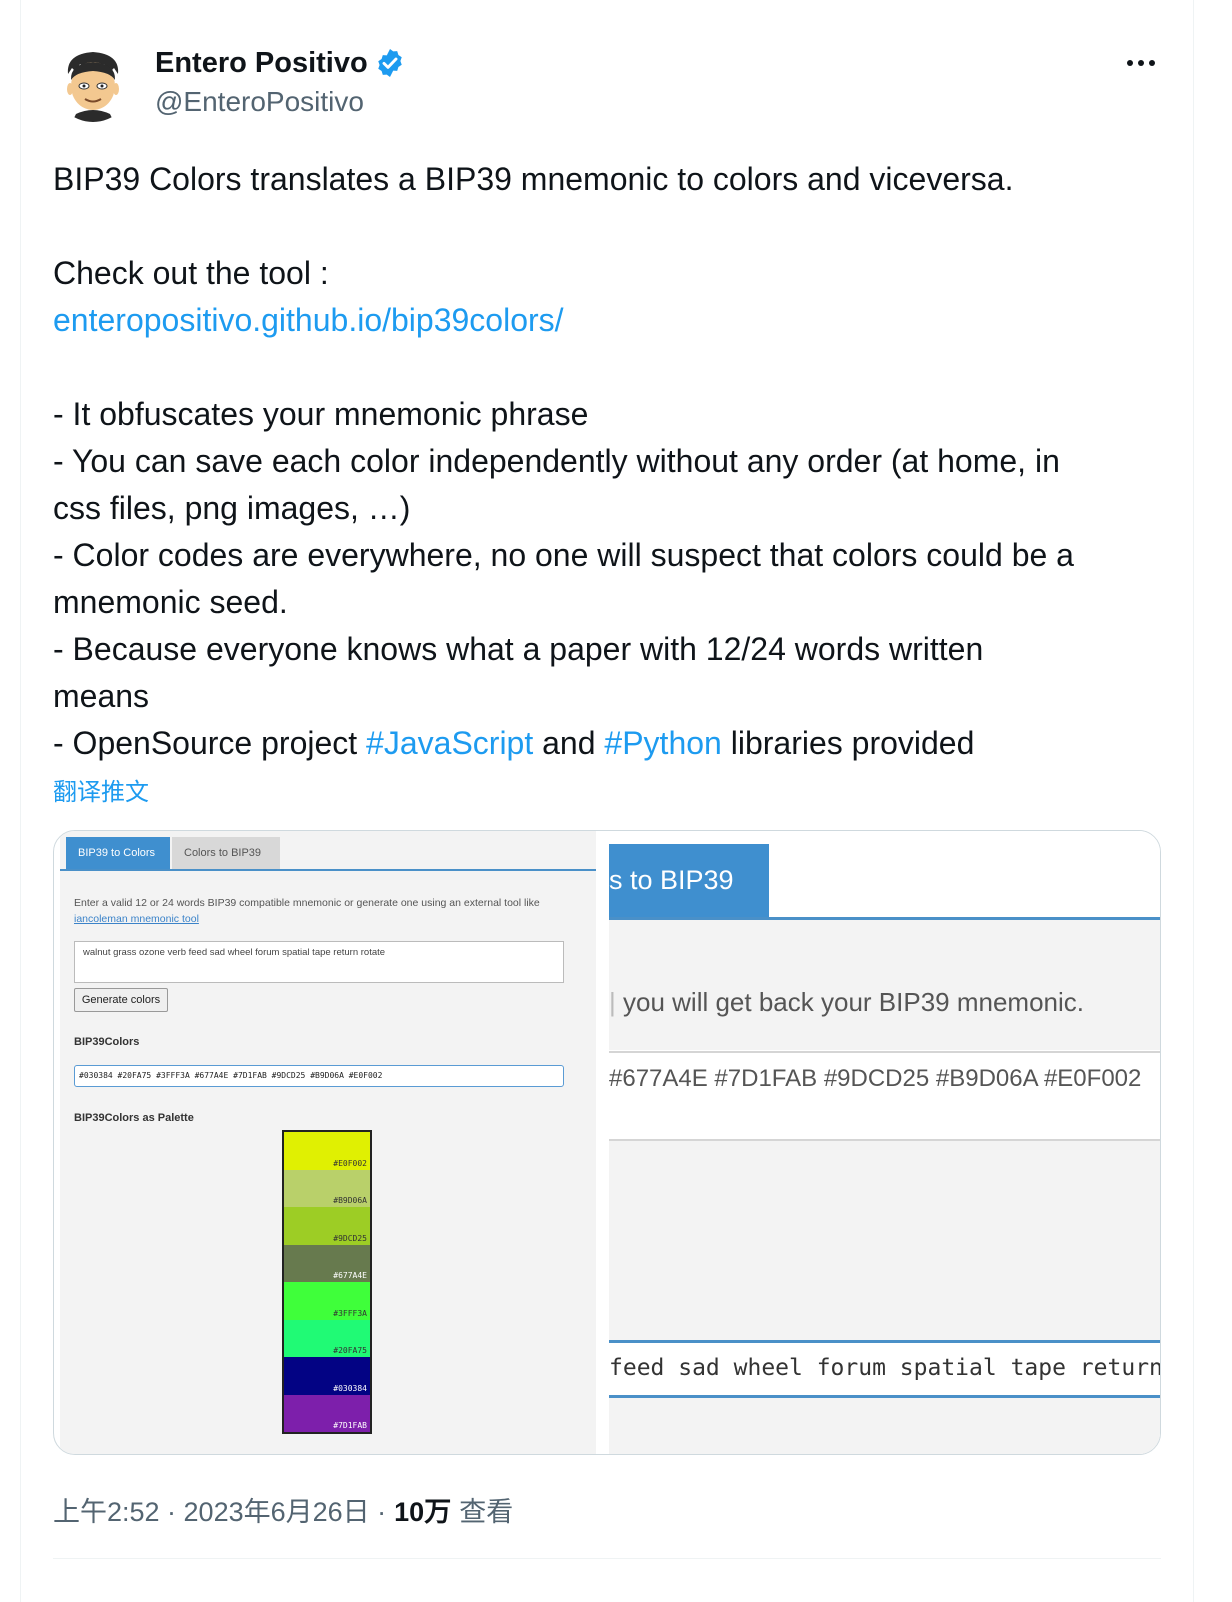 The width and height of the screenshot is (1232, 1602). What do you see at coordinates (308, 320) in the screenshot?
I see `tool-link: enteropositivo.github.io/bip39colors/` at bounding box center [308, 320].